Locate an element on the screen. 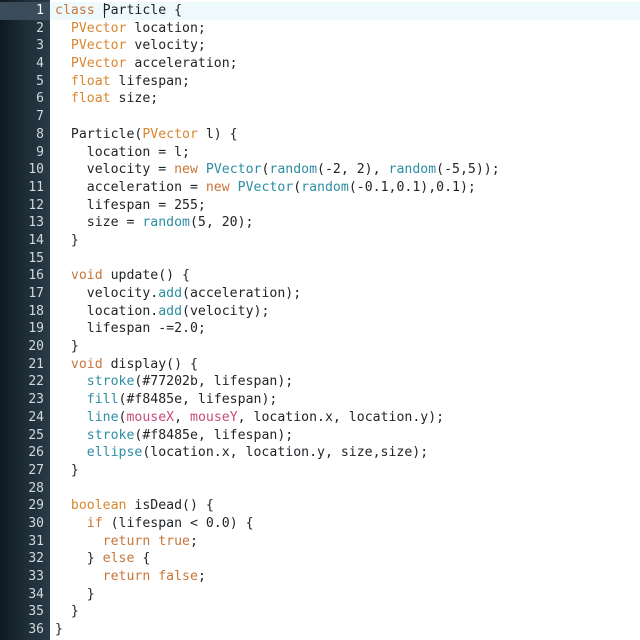  code-line: void update() { is located at coordinates (345, 276).